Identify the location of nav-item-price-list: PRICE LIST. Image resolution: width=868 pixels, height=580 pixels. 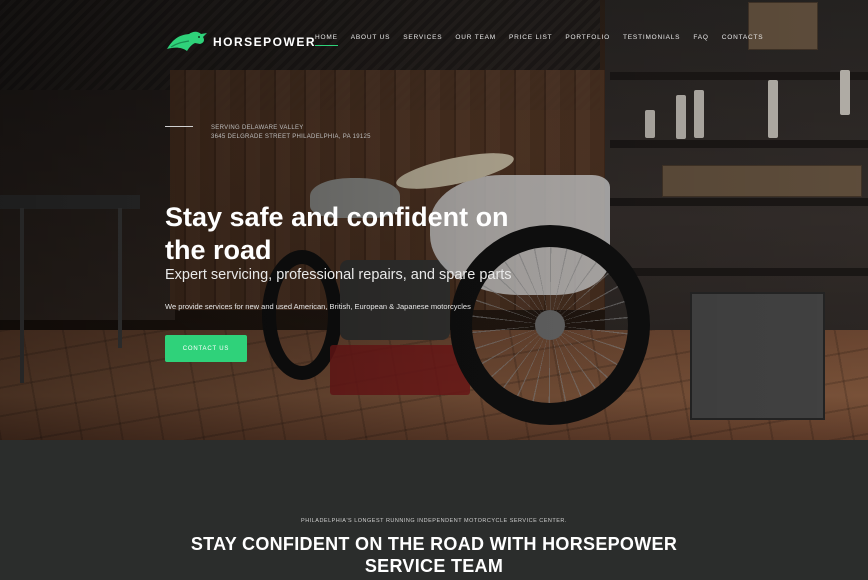
(530, 37).